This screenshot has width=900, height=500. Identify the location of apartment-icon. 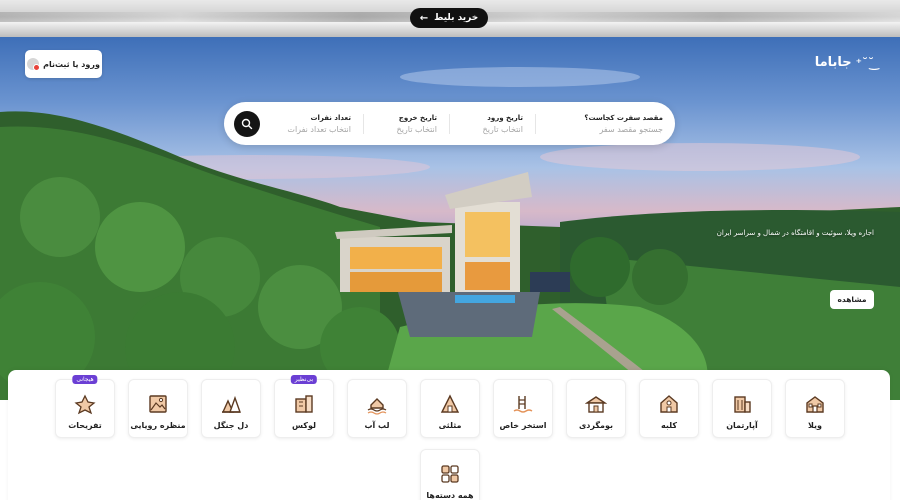
(742, 404).